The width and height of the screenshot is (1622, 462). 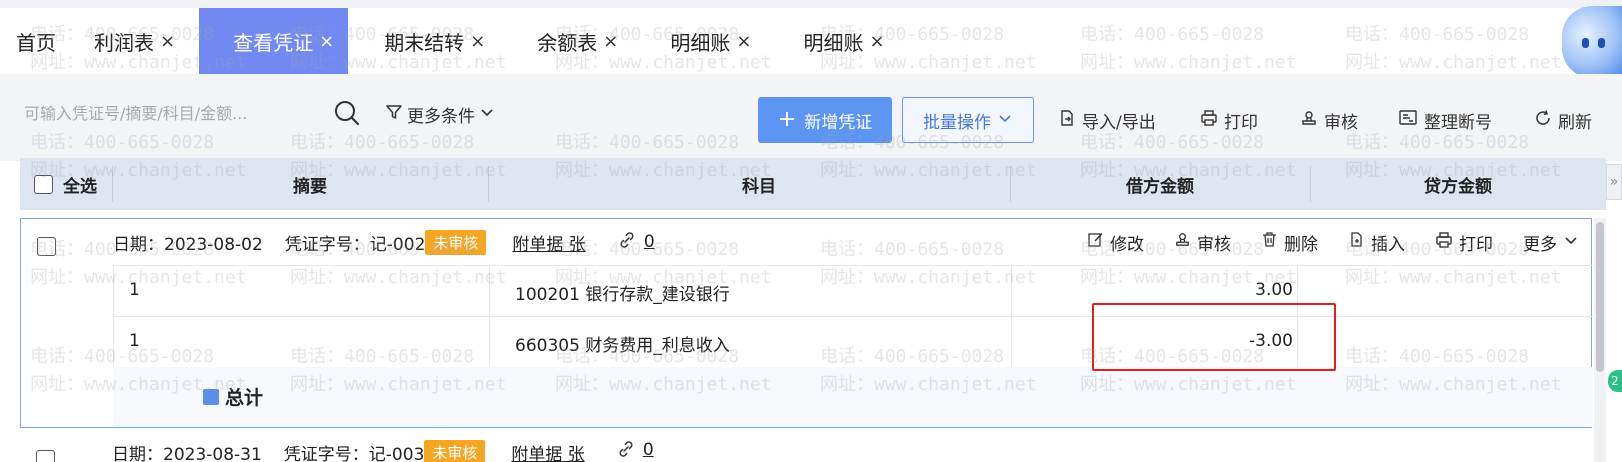 I want to click on reorder-numbers-button: 整理断号, so click(x=1445, y=120).